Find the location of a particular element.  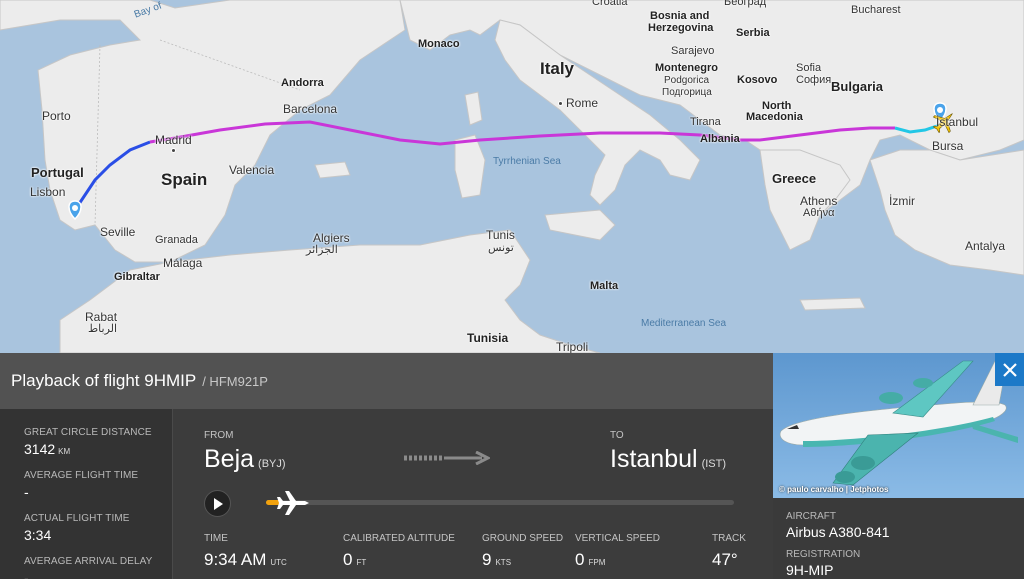

metric-label: GROUND SPEED is located at coordinates (523, 538).